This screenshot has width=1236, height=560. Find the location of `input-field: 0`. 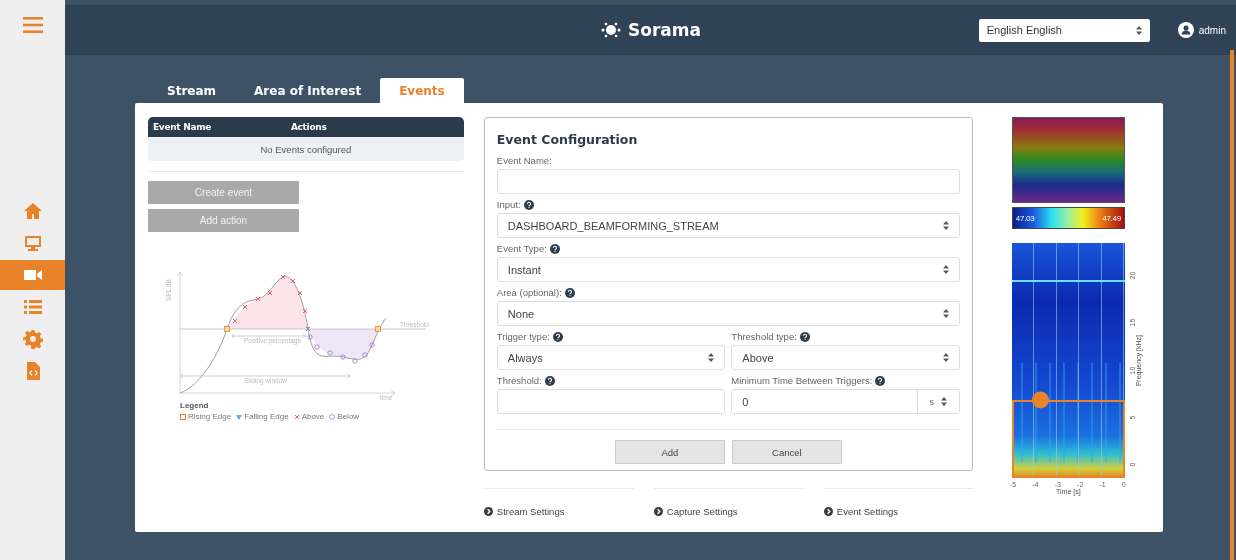

input-field: 0 is located at coordinates (824, 401).